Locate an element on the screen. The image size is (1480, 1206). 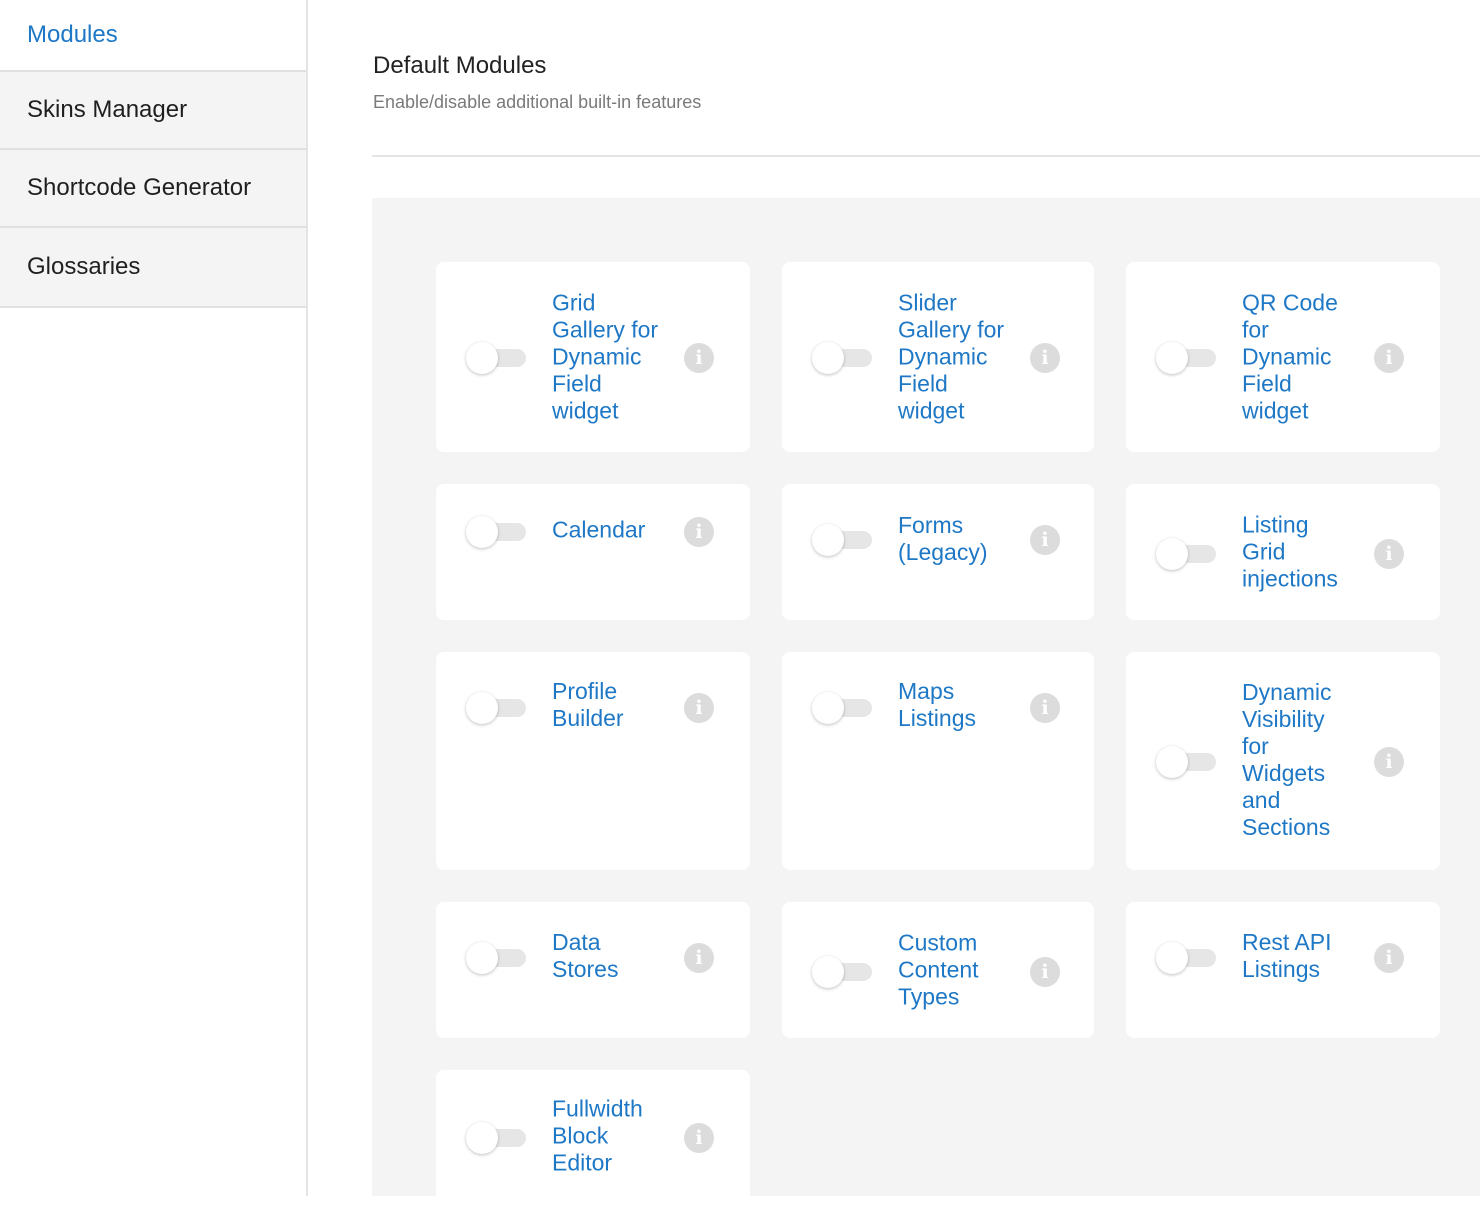
module-label: Grid Gallery for Dynamic Field widget is located at coordinates (607, 357).